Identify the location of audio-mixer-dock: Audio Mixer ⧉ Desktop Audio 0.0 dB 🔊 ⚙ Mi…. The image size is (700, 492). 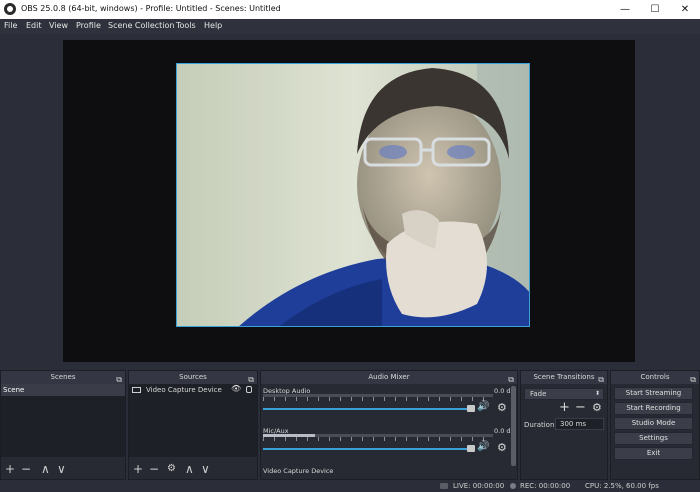
(389, 425).